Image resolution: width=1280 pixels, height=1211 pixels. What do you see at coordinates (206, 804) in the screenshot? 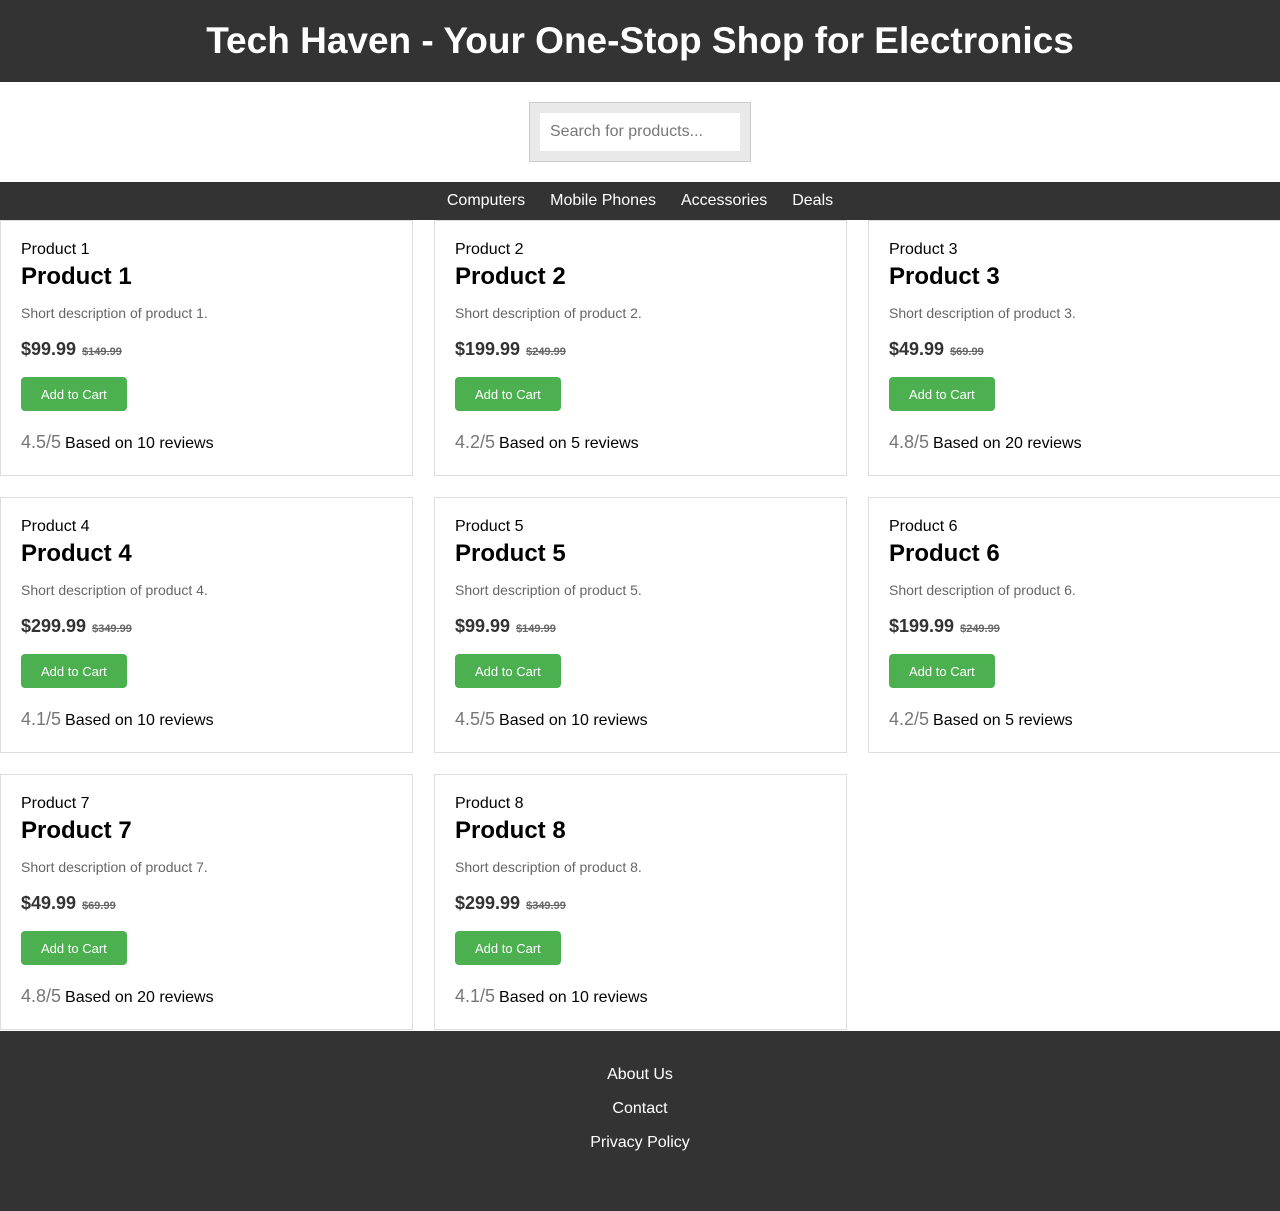
I see `product-image: Product 7` at bounding box center [206, 804].